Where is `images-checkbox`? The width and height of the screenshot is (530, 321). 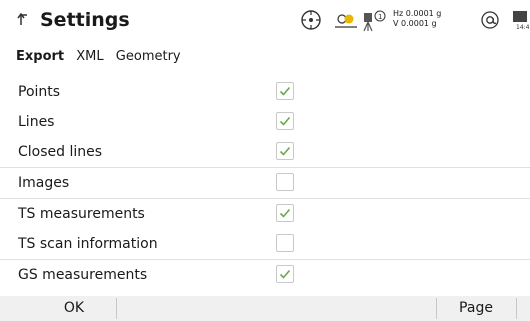
images-checkbox is located at coordinates (285, 182).